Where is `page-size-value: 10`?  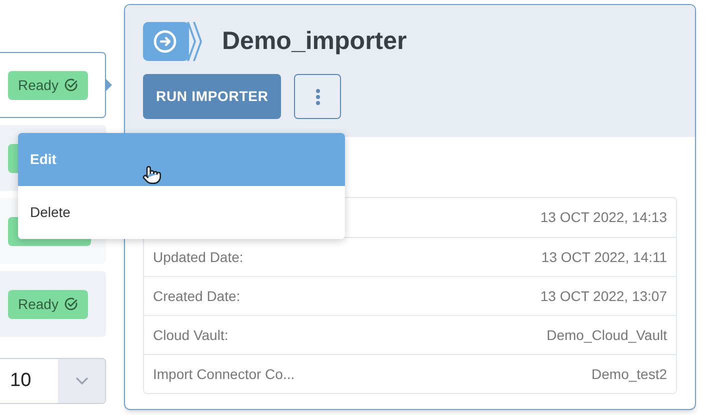
page-size-value: 10 is located at coordinates (20, 380).